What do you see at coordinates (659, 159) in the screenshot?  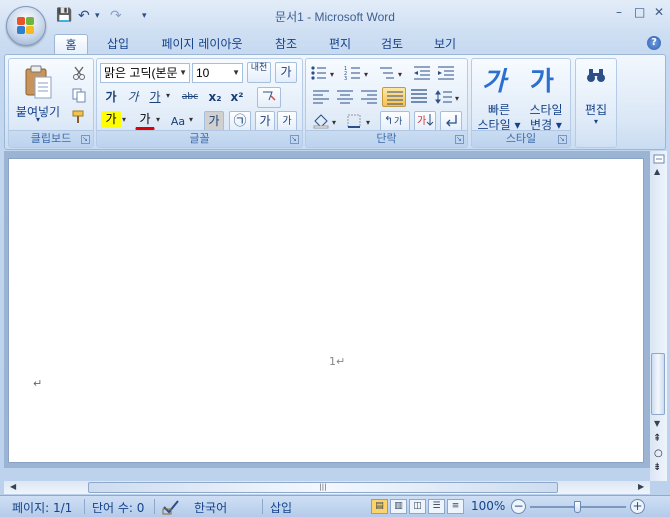 I see `ruler-toggle-icon` at bounding box center [659, 159].